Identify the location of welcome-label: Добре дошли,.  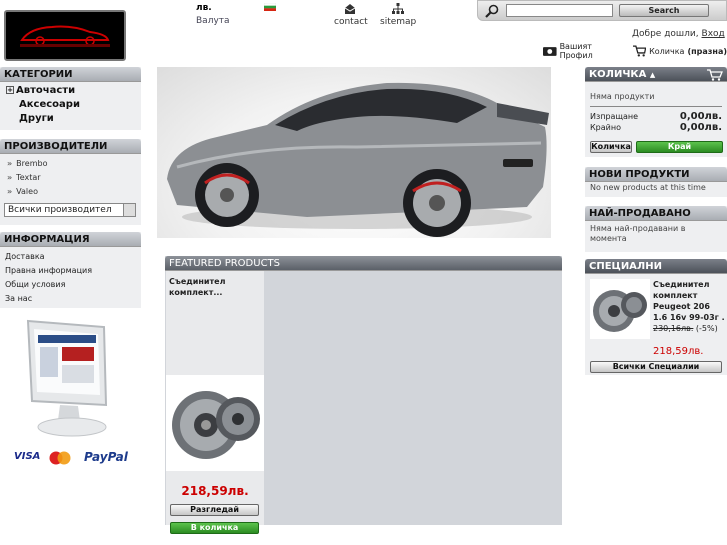
(665, 34).